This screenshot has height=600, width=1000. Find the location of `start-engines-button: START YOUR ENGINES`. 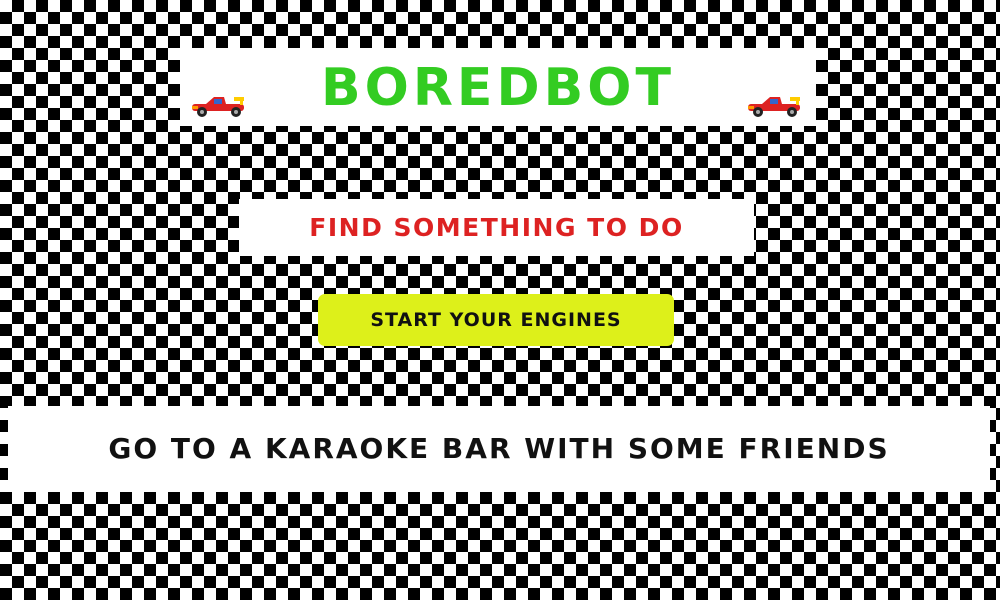

start-engines-button: START YOUR ENGINES is located at coordinates (496, 320).